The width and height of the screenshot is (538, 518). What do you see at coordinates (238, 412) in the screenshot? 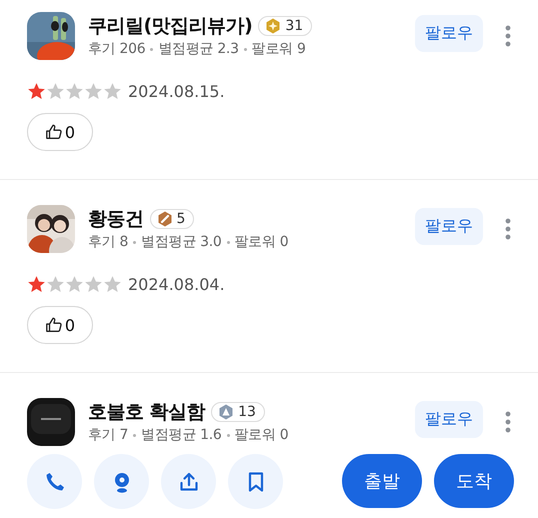
I see `level-badge: 13` at bounding box center [238, 412].